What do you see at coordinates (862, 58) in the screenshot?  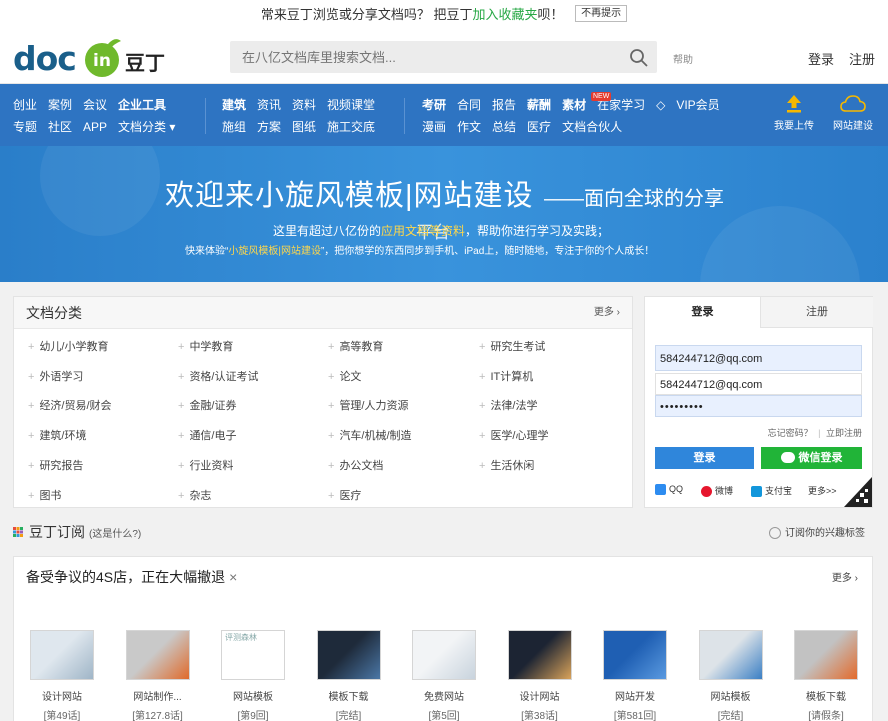 I see `register-link: 注册` at bounding box center [862, 58].